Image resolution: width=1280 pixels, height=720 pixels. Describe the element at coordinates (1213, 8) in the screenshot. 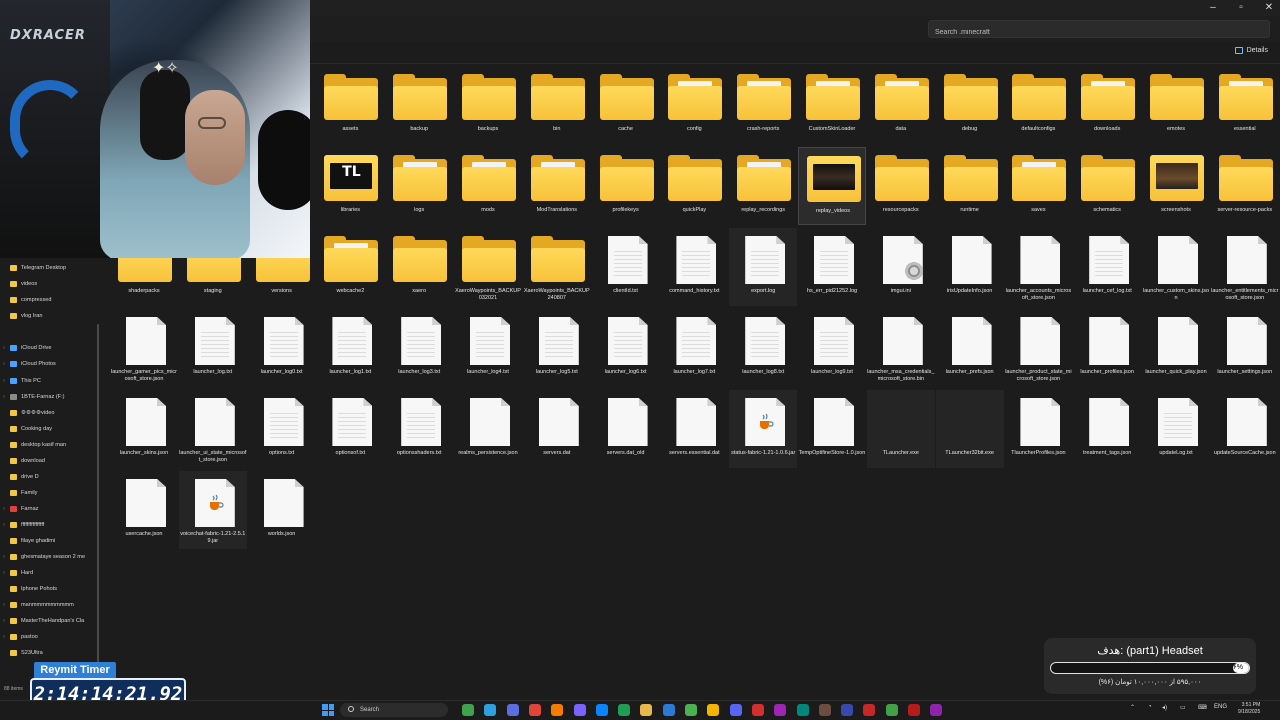

I see `minimize-button: –` at that location.